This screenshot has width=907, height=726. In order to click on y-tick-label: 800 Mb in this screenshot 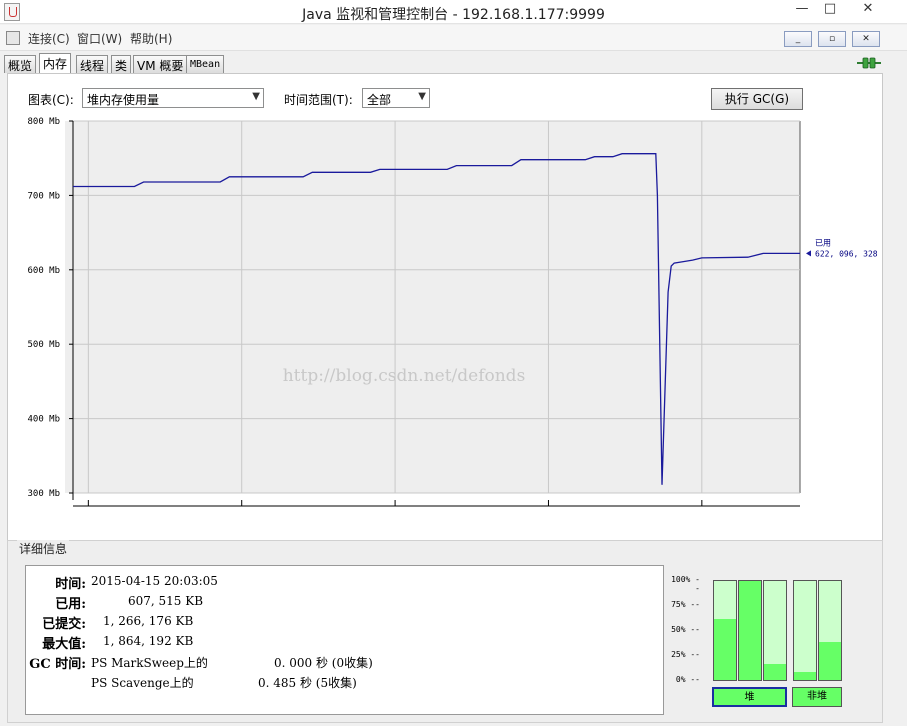, I will do `click(43, 122)`.